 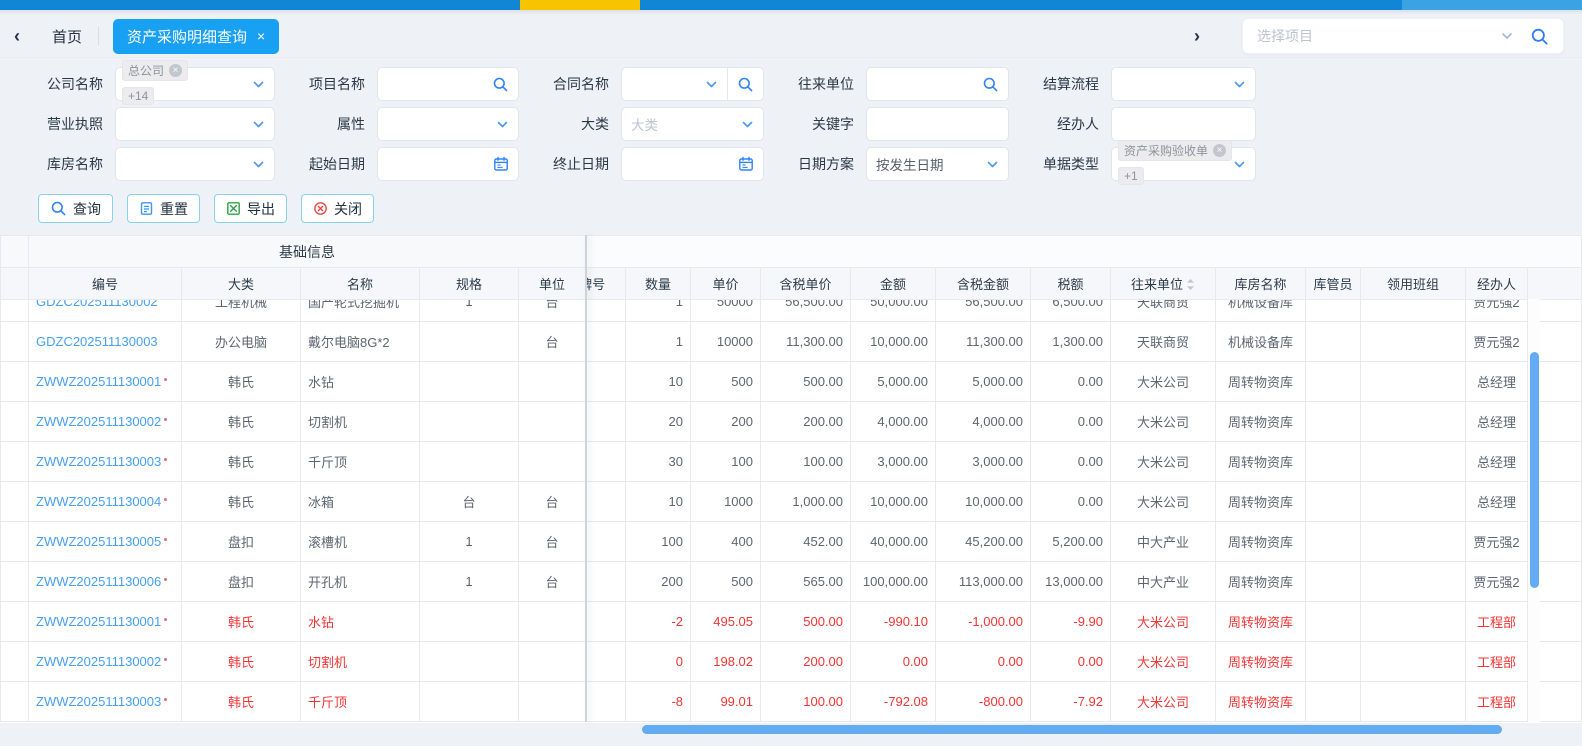 I want to click on cell-amount_tax: 3,000.00, so click(x=983, y=461).